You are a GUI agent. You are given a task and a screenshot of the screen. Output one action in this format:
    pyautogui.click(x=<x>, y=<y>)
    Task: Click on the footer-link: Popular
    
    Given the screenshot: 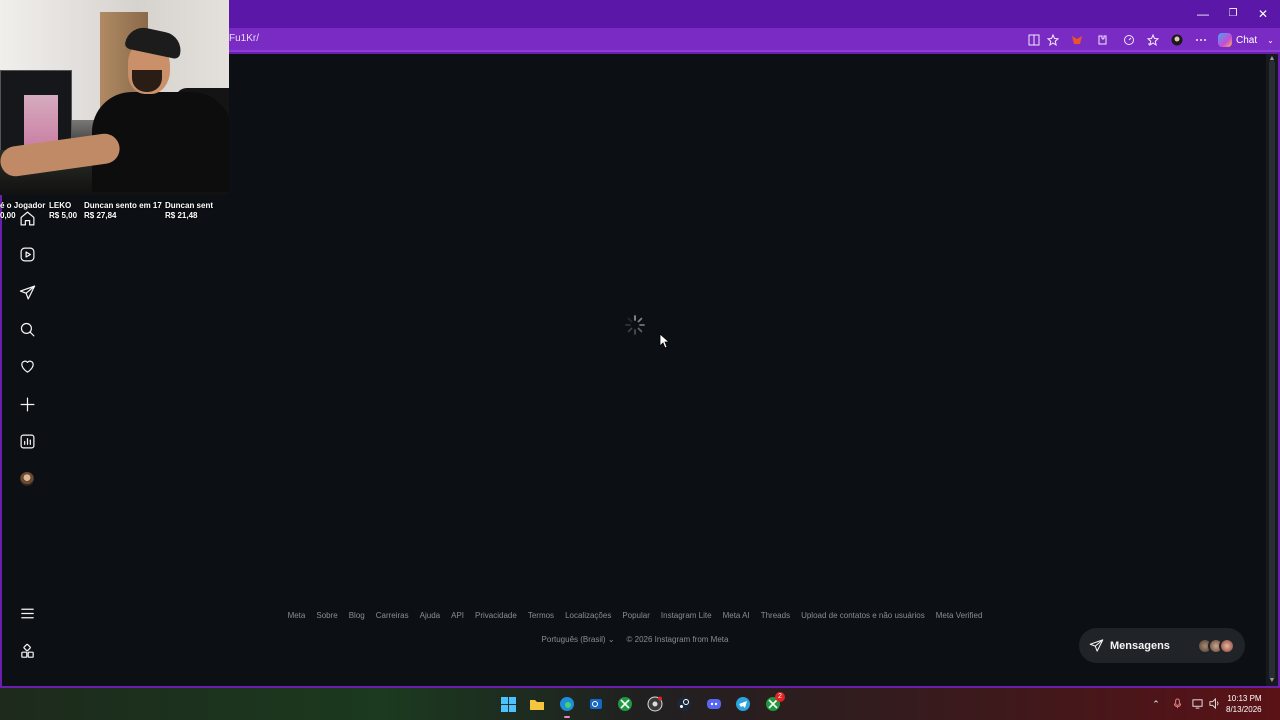 What is the action you would take?
    pyautogui.click(x=636, y=615)
    